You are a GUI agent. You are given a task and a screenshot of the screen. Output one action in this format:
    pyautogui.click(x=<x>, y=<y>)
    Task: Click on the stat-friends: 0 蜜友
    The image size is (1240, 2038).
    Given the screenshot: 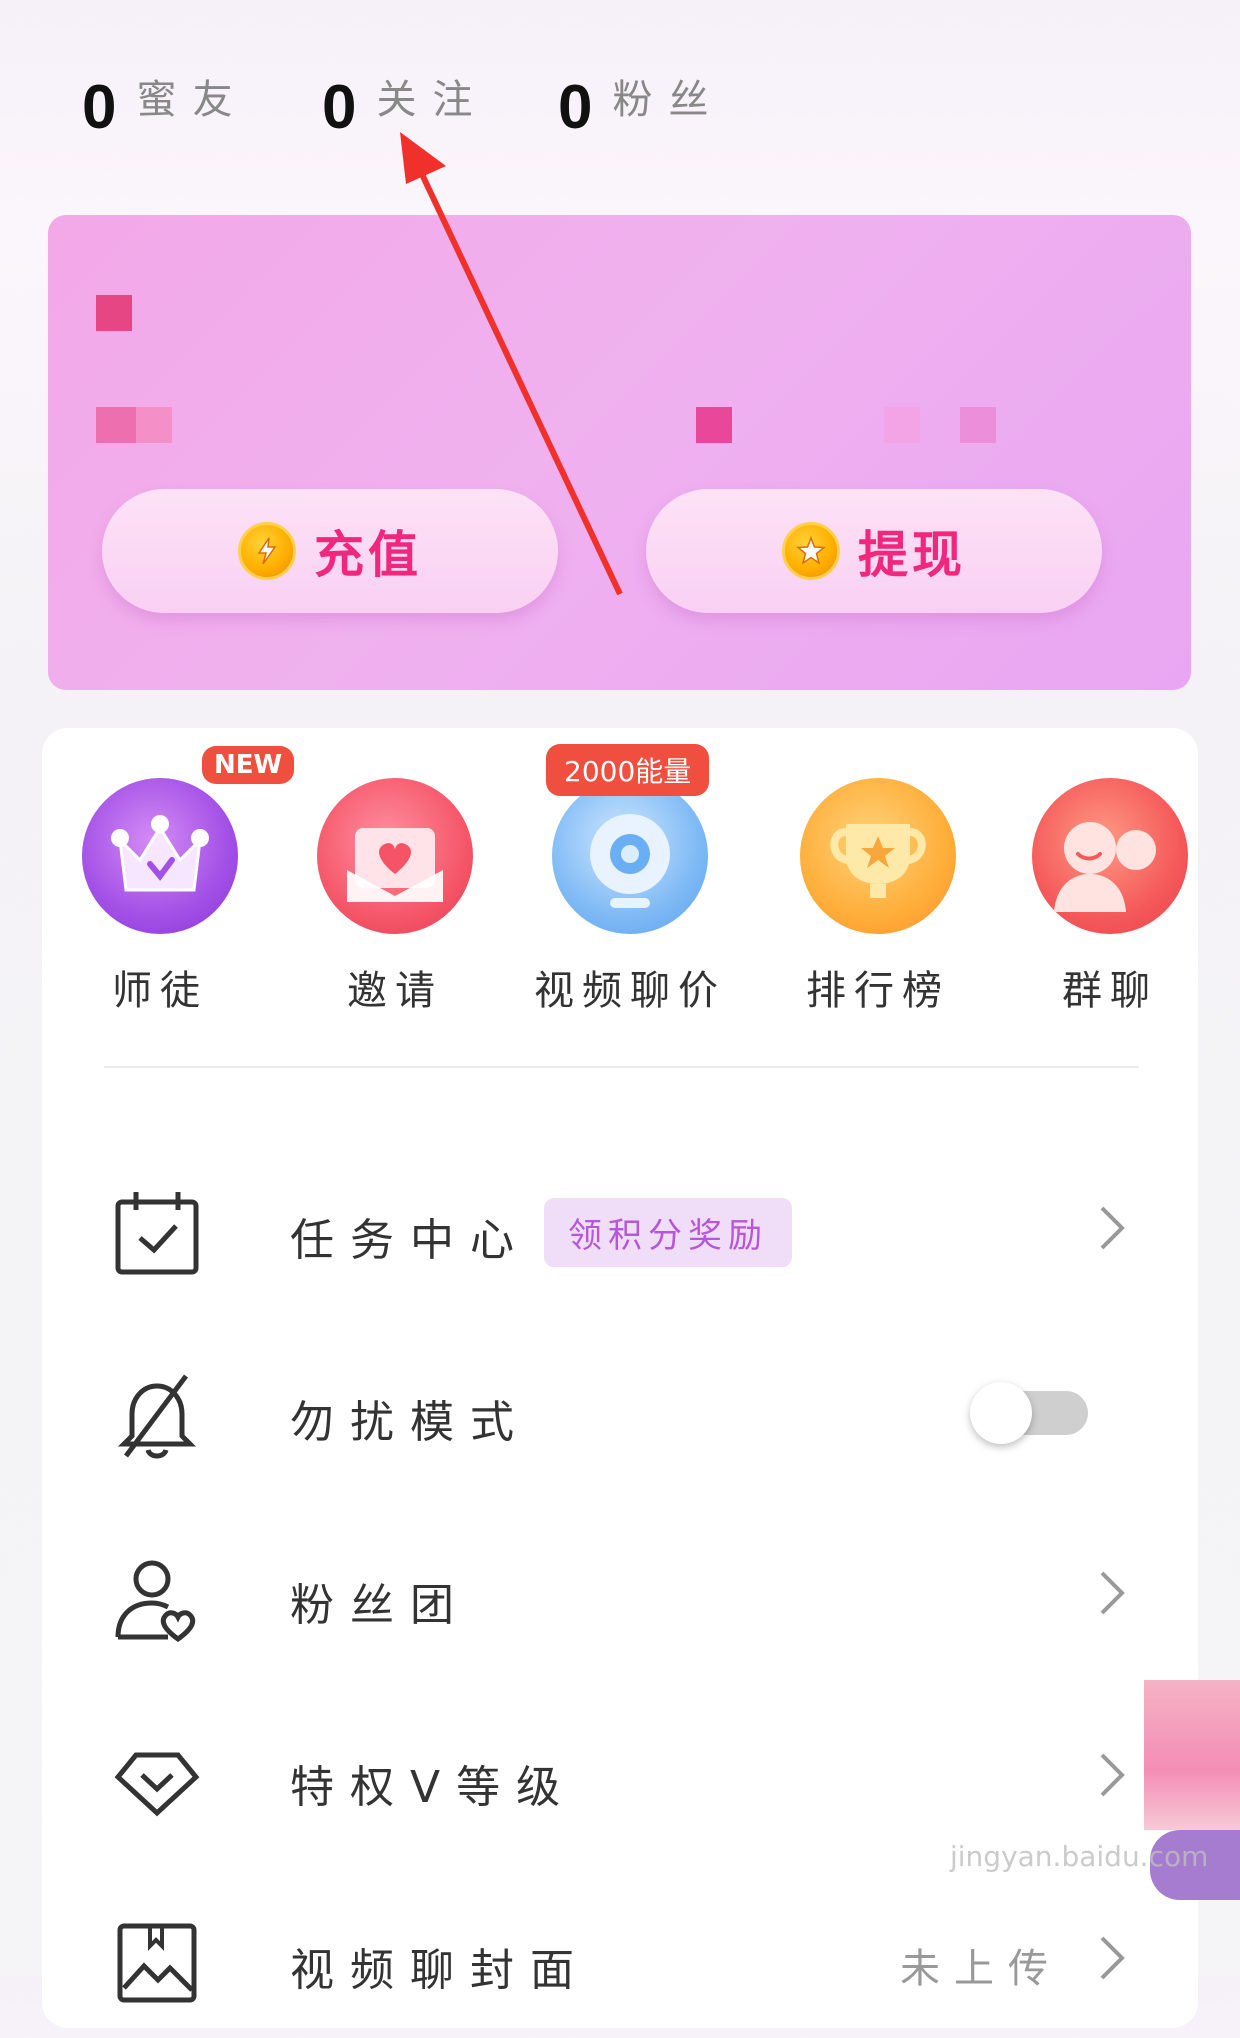 What is the action you would take?
    pyautogui.click(x=165, y=108)
    